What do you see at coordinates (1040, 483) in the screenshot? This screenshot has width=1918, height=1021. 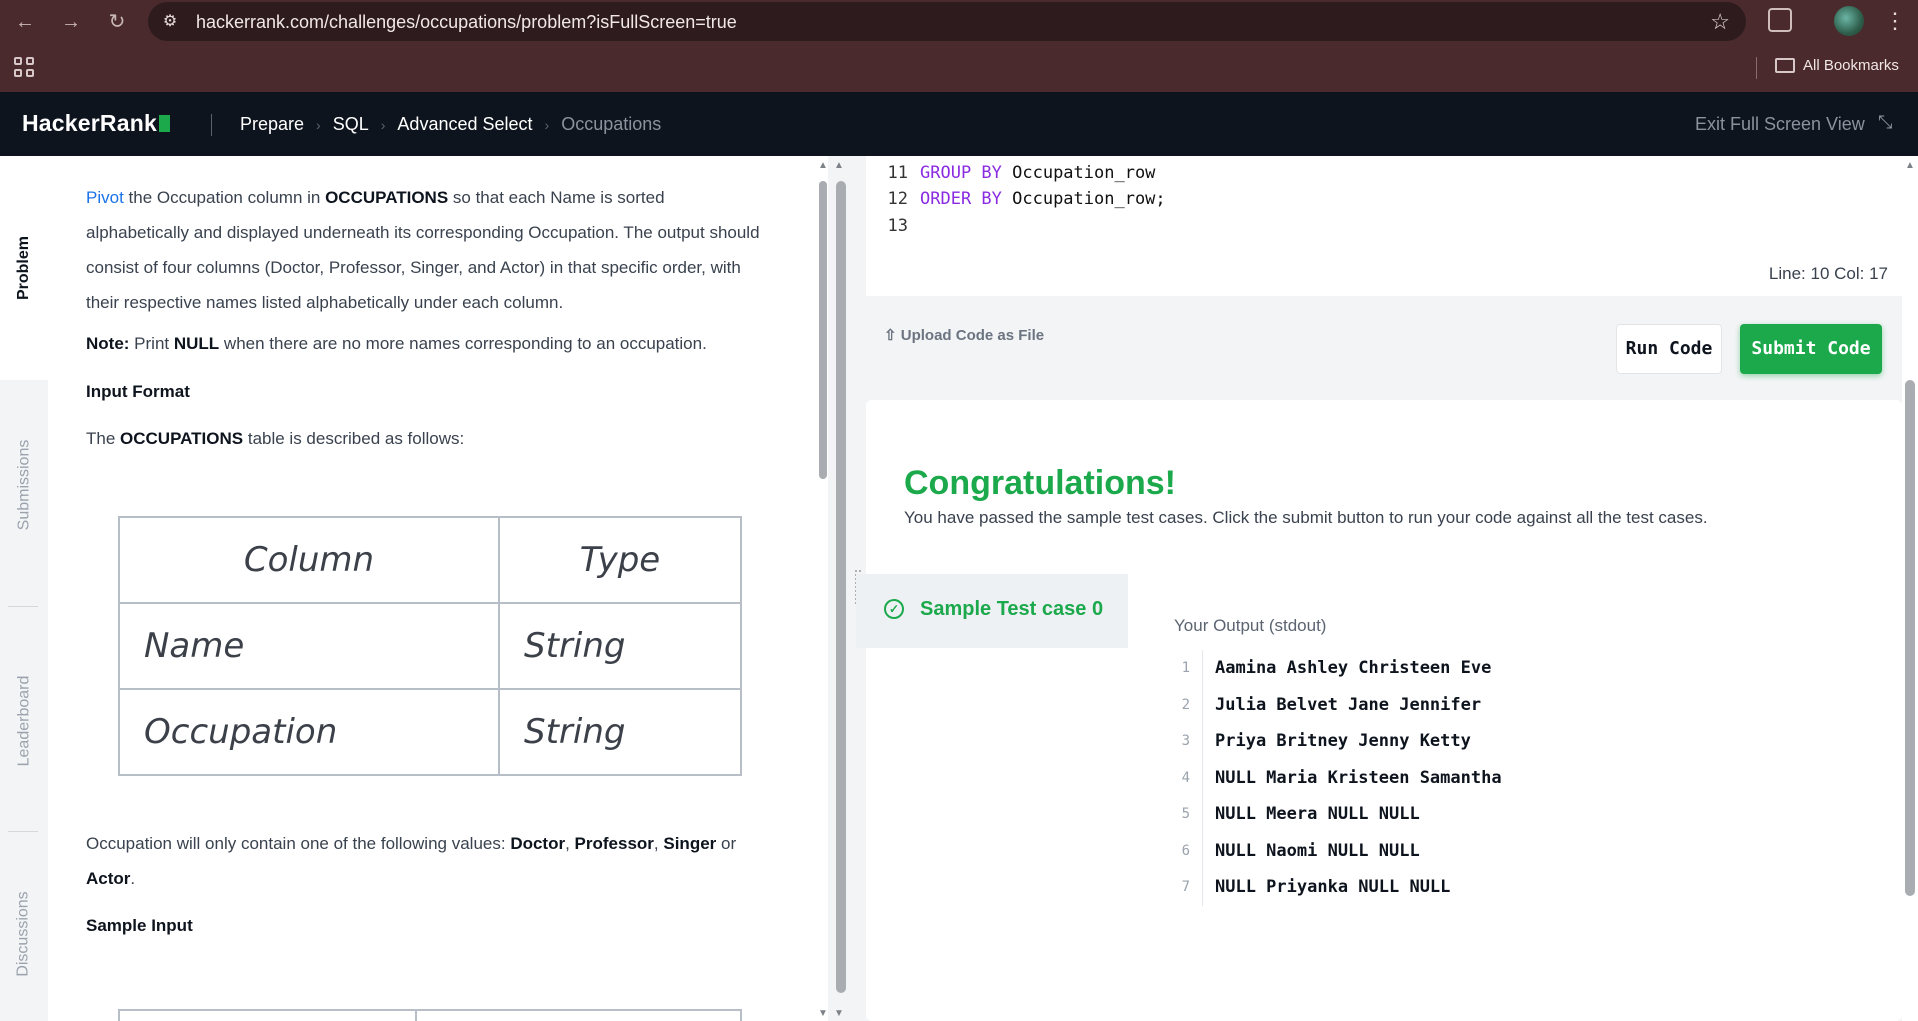 I see `result-title: Congratulations!` at bounding box center [1040, 483].